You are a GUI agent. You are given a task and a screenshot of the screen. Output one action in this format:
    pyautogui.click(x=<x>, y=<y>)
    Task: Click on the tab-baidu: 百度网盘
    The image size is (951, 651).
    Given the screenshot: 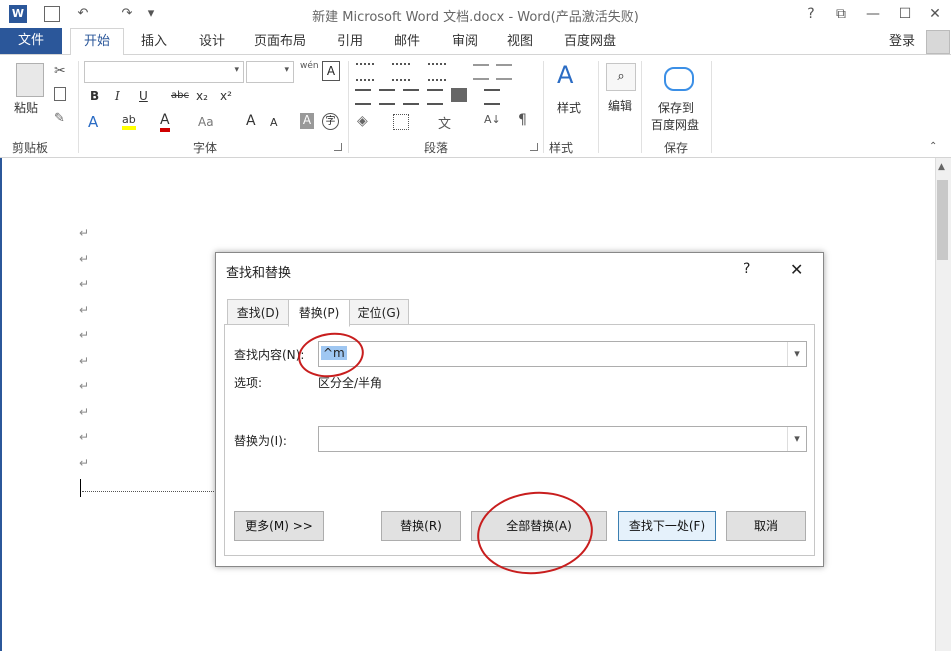 What is the action you would take?
    pyautogui.click(x=590, y=42)
    